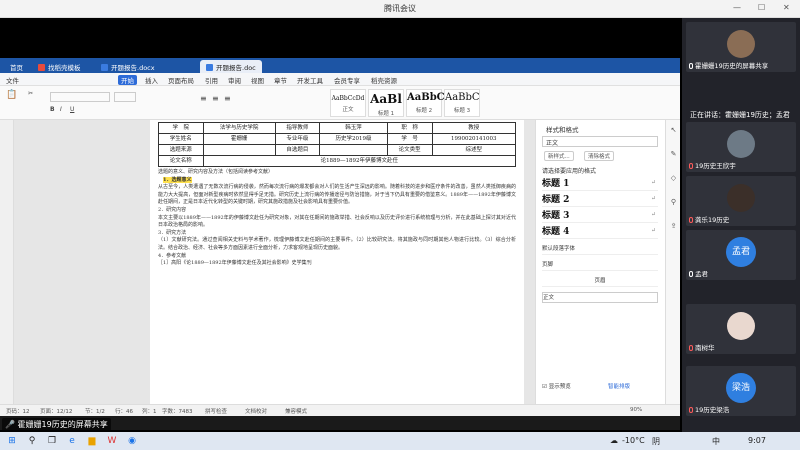  I want to click on smart-format-button: 智能排版, so click(619, 386).